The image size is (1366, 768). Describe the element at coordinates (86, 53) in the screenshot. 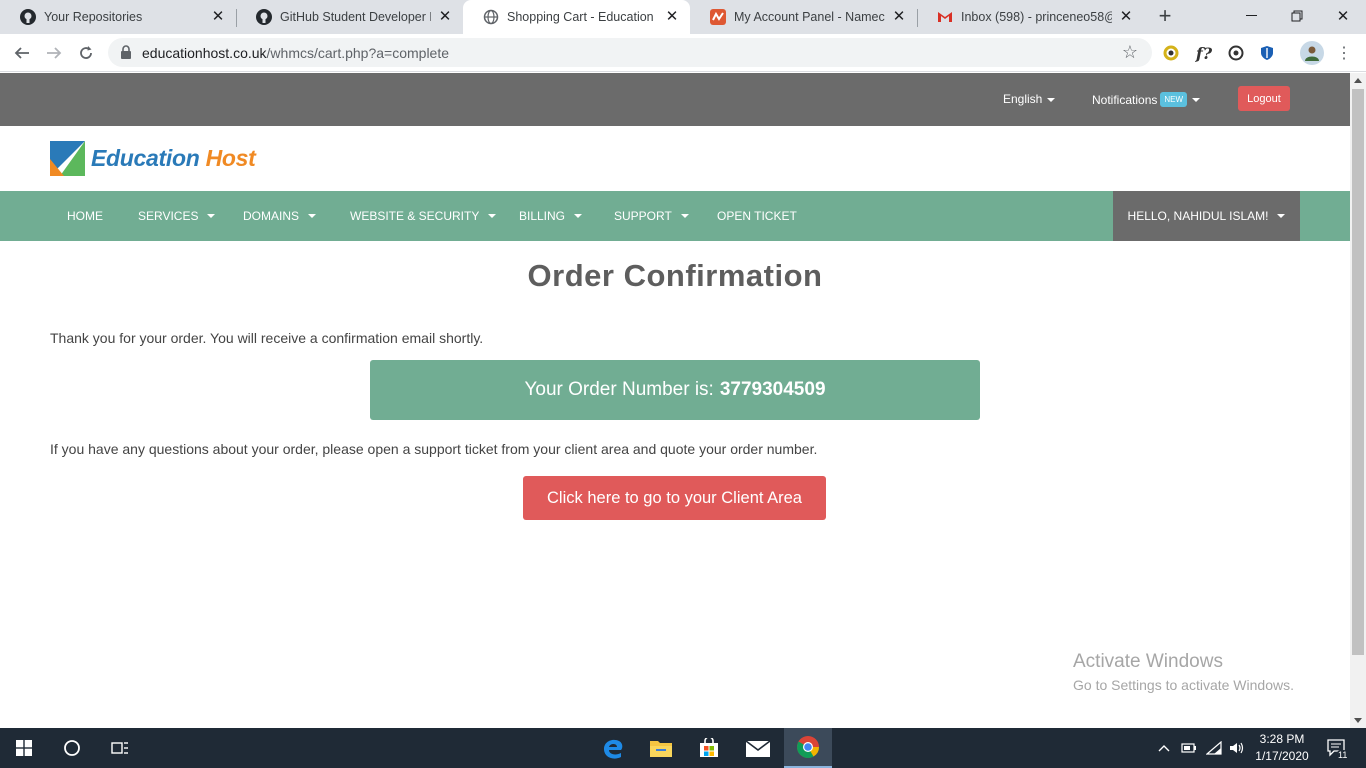

I see `reload-icon` at that location.